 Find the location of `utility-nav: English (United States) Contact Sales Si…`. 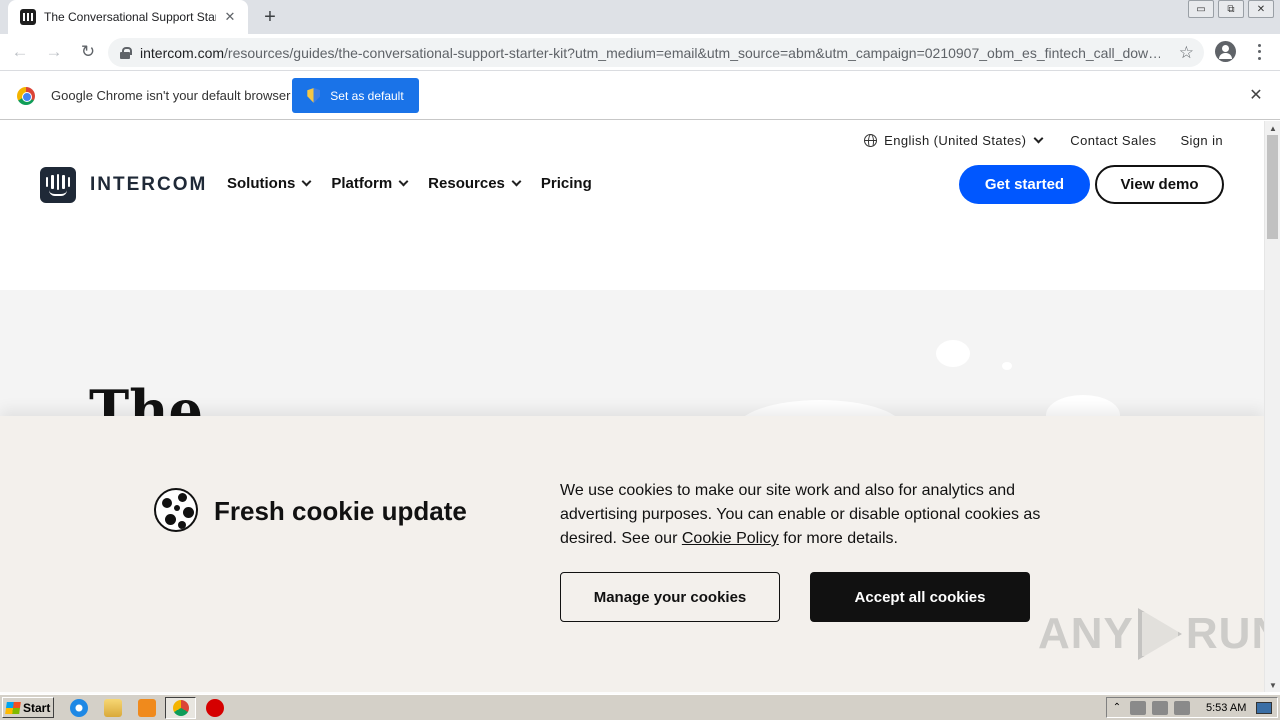

utility-nav: English (United States) Contact Sales Si… is located at coordinates (1043, 140).